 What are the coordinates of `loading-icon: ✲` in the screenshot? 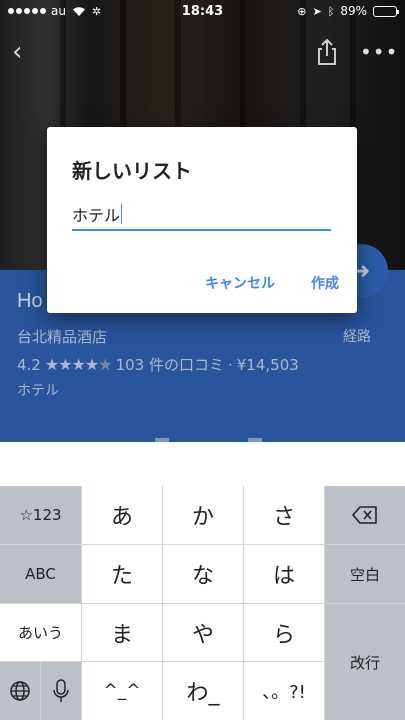 It's located at (96, 11).